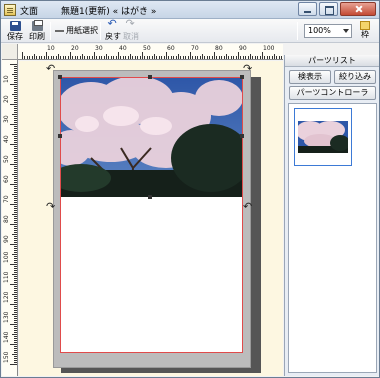 The height and width of the screenshot is (378, 380). Describe the element at coordinates (297, 31) in the screenshot. I see `toolbar-divider` at that location.